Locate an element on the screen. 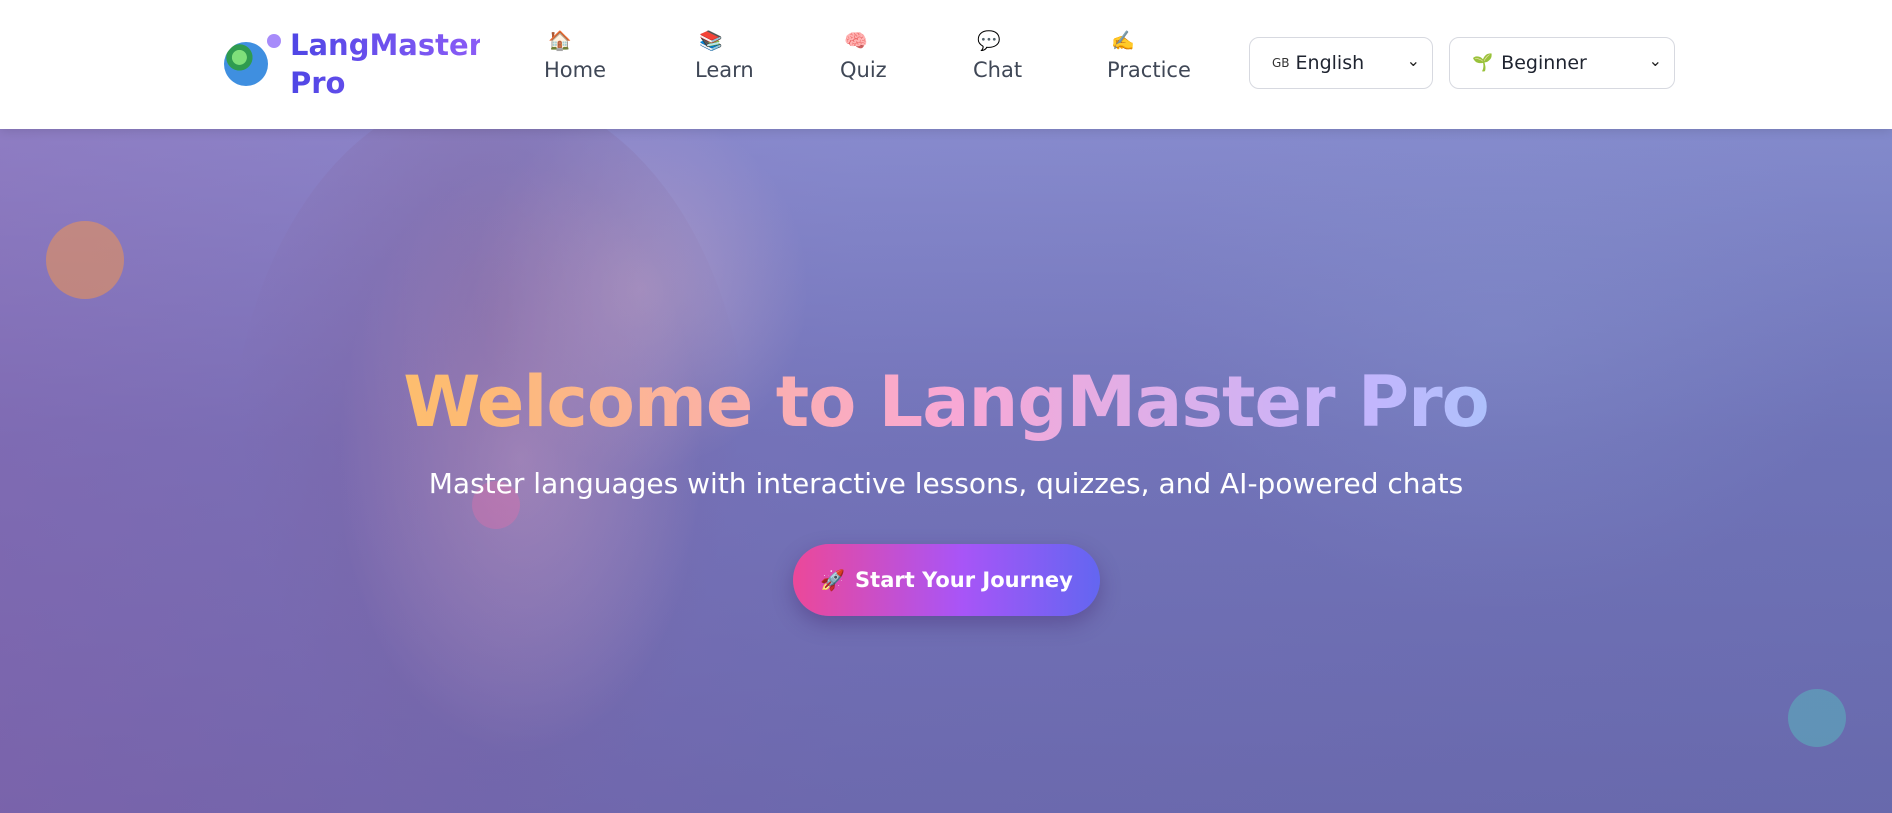 Image resolution: width=1892 pixels, height=813 pixels. speech-bubble-icon: 💬 is located at coordinates (989, 41).